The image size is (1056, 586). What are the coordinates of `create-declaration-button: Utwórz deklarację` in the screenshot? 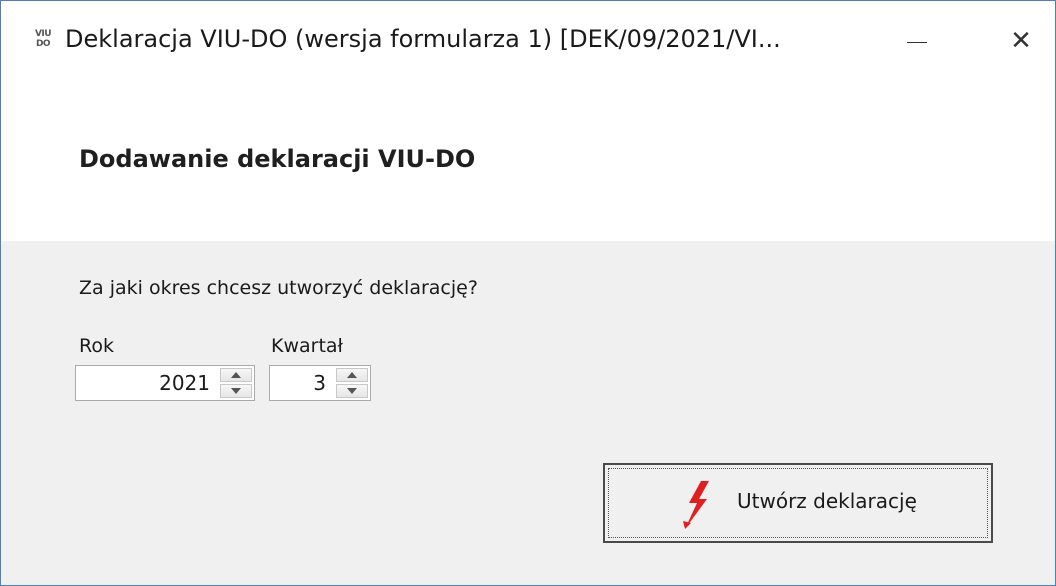 It's located at (798, 503).